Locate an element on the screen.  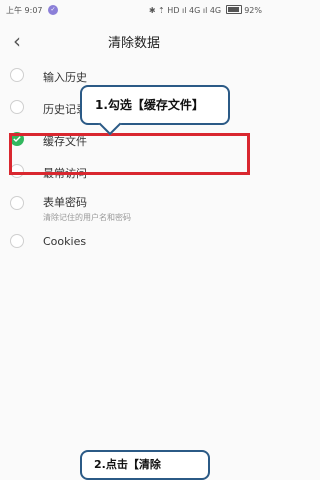
instruction-callout: 1.勾选【缓存文件】 is located at coordinates (155, 110).